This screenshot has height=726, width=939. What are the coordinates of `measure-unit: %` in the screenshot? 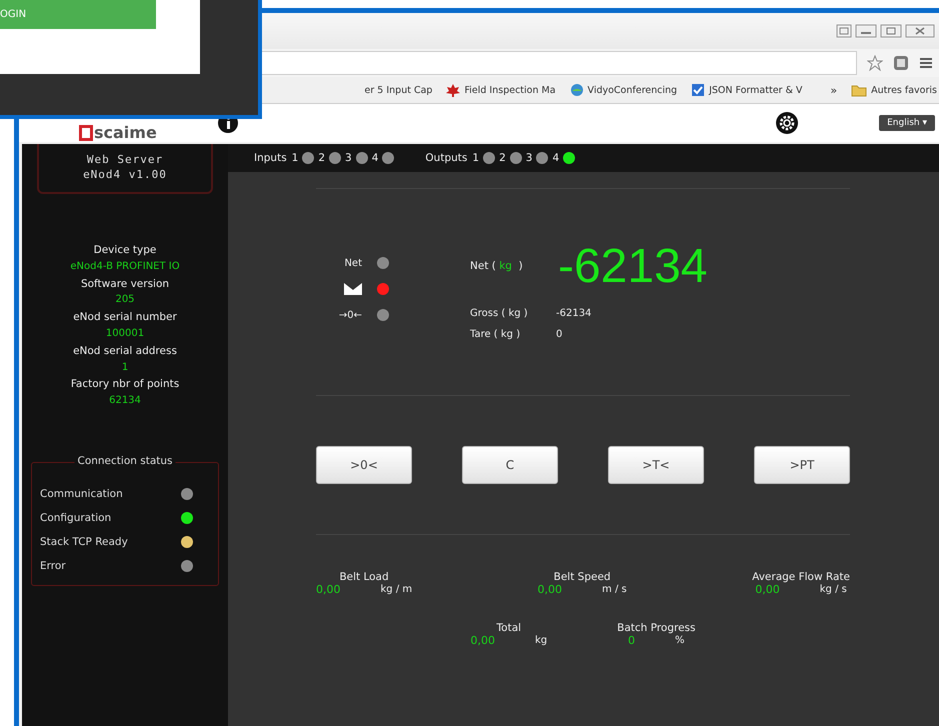 It's located at (680, 640).